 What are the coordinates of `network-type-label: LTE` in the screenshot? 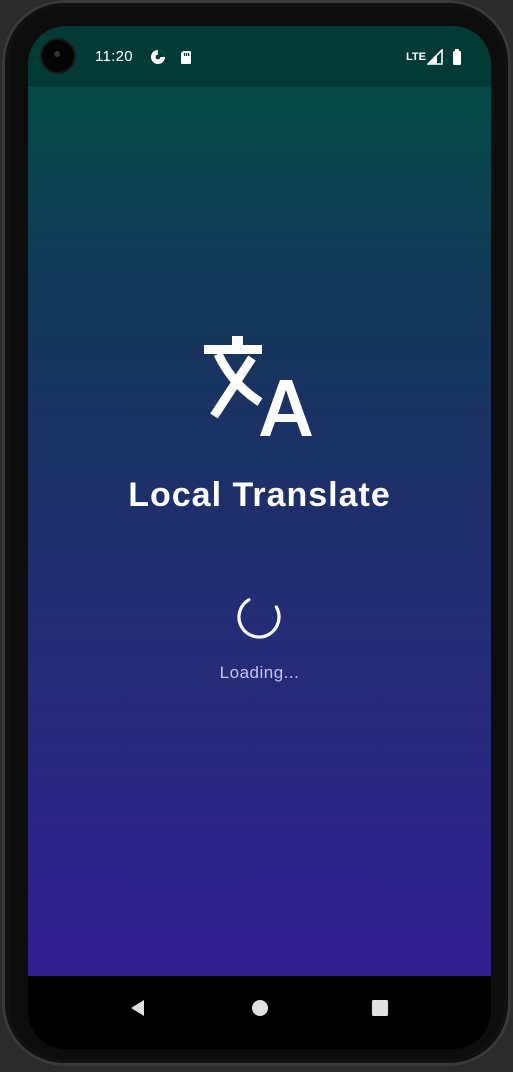 It's located at (416, 57).